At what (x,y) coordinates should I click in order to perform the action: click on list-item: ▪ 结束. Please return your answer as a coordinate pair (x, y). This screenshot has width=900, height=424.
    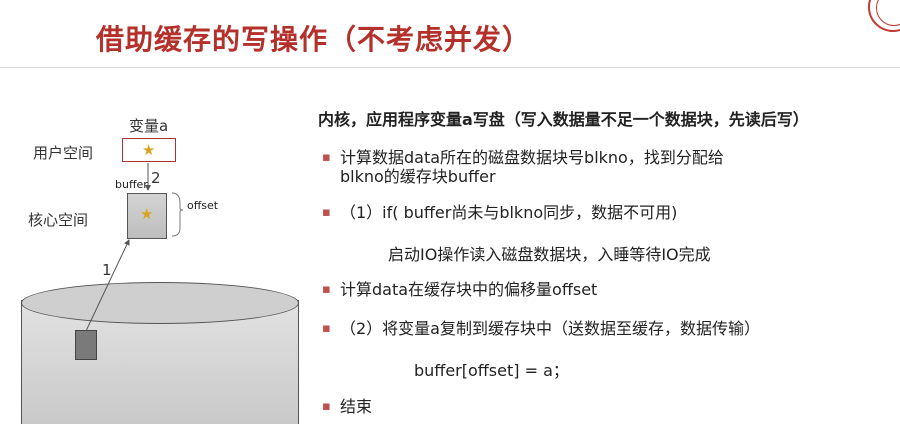
    Looking at the image, I should click on (347, 406).